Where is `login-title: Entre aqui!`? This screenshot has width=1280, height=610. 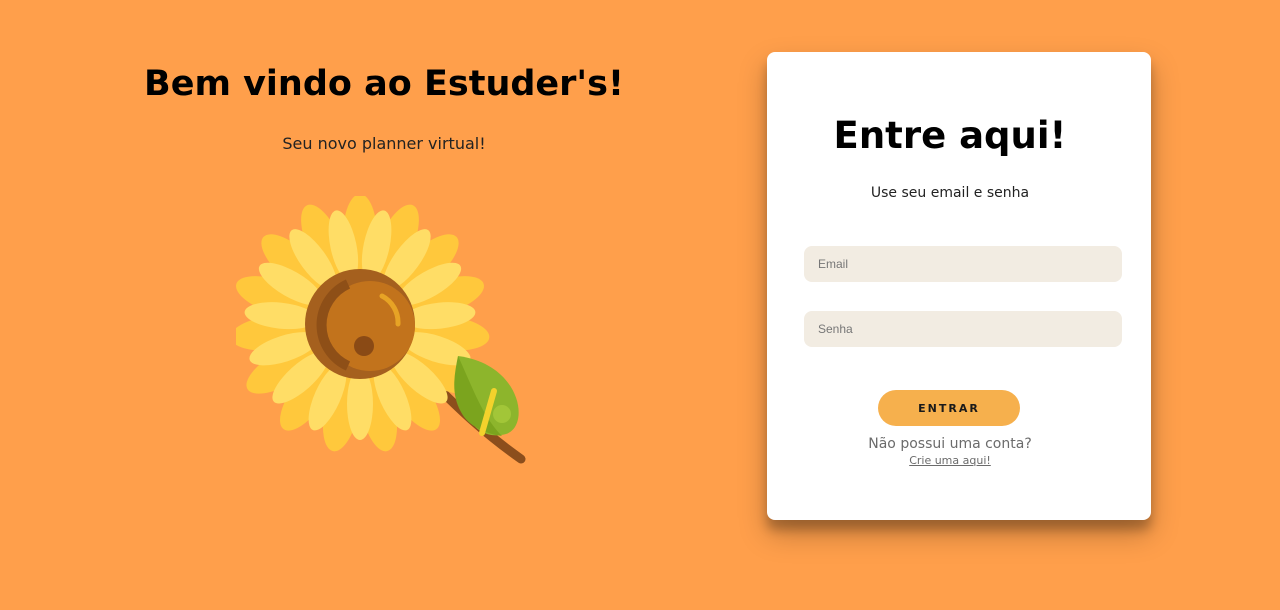 login-title: Entre aqui! is located at coordinates (950, 135).